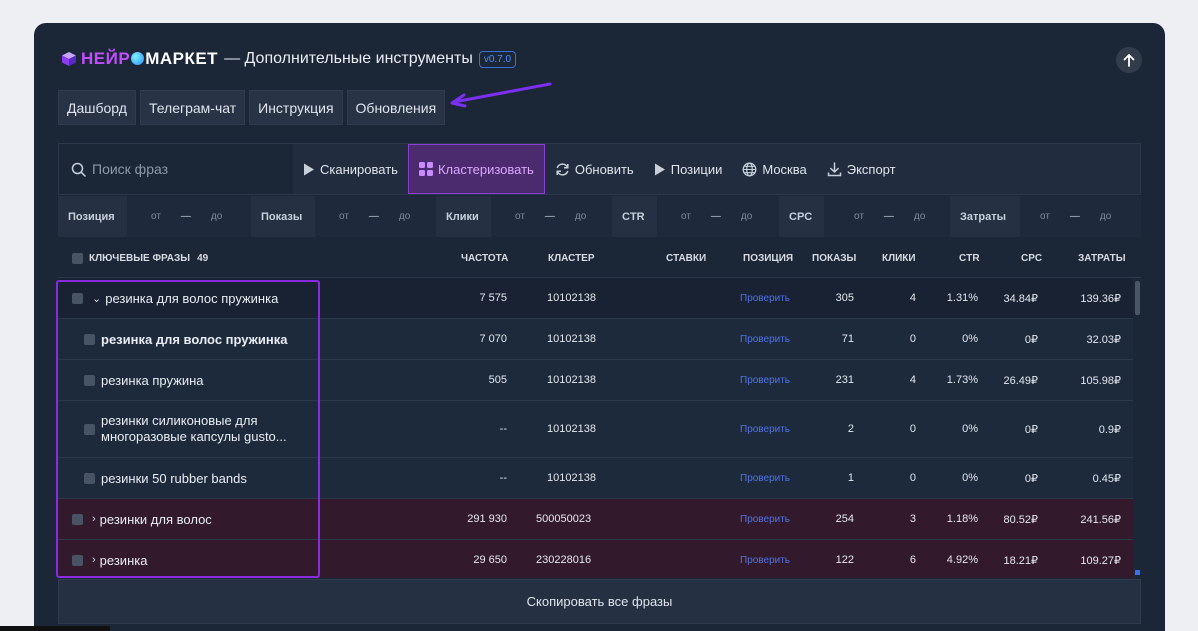 This screenshot has width=1198, height=631. What do you see at coordinates (1137, 298) in the screenshot?
I see `scrollbar-thumb` at bounding box center [1137, 298].